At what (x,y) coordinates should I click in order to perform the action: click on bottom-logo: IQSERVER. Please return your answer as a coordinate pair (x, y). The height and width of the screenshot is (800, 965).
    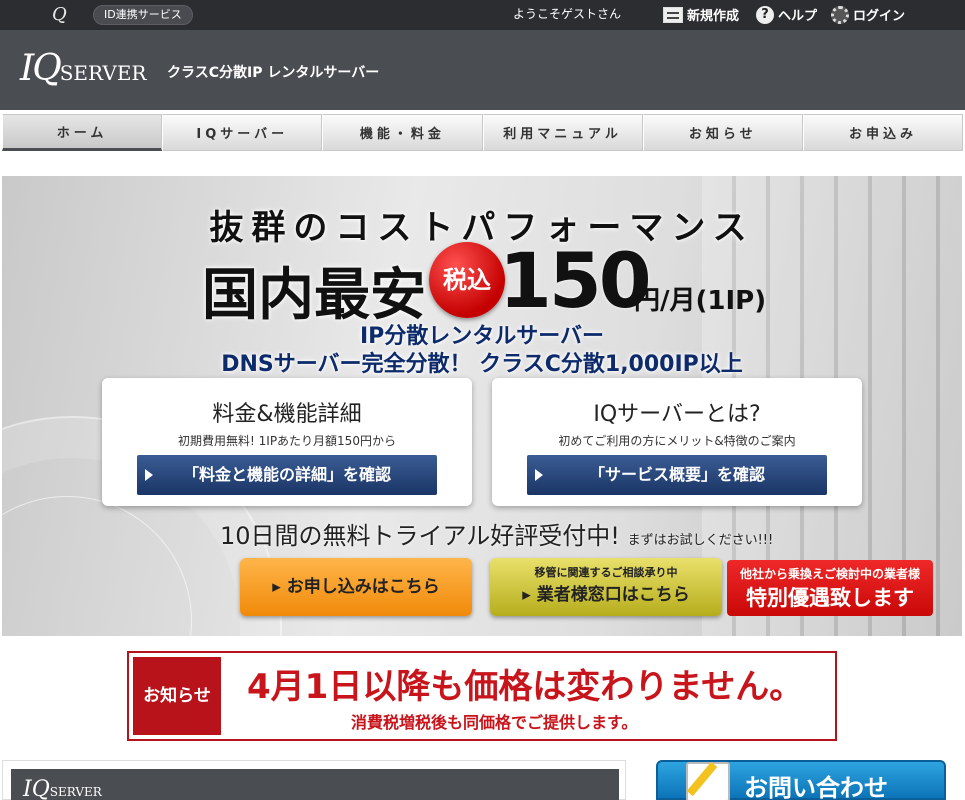
    Looking at the image, I should click on (62, 788).